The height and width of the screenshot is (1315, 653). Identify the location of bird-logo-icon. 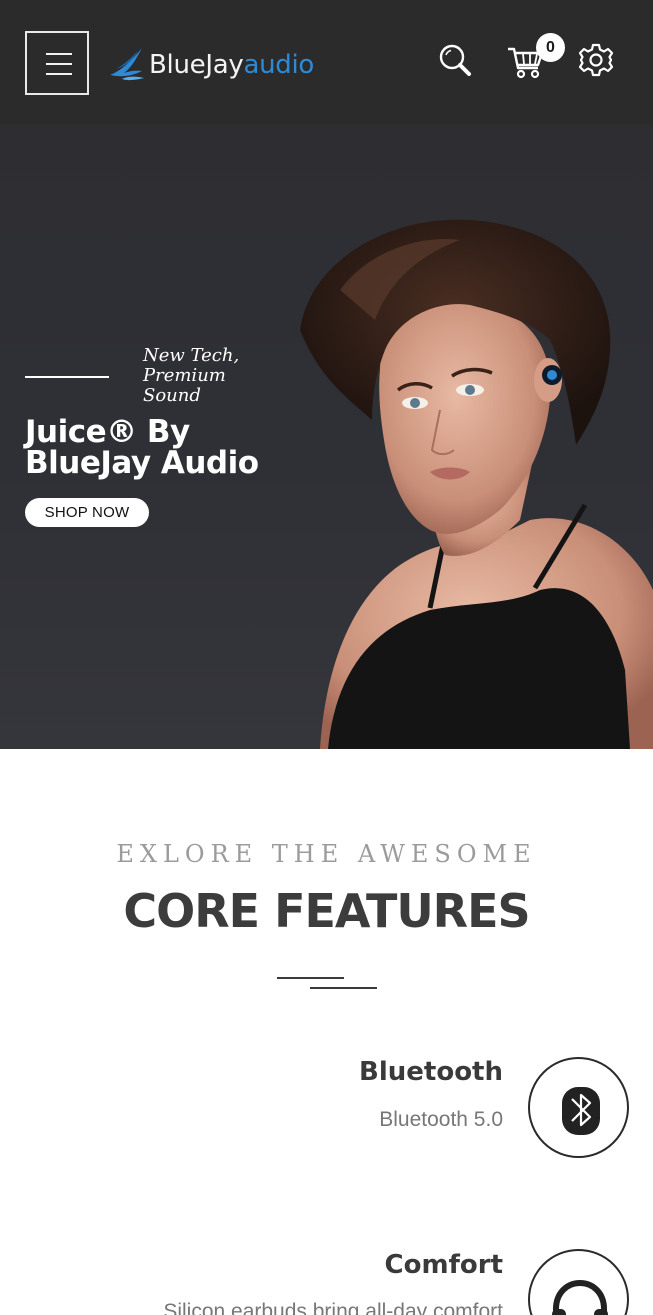
(127, 64).